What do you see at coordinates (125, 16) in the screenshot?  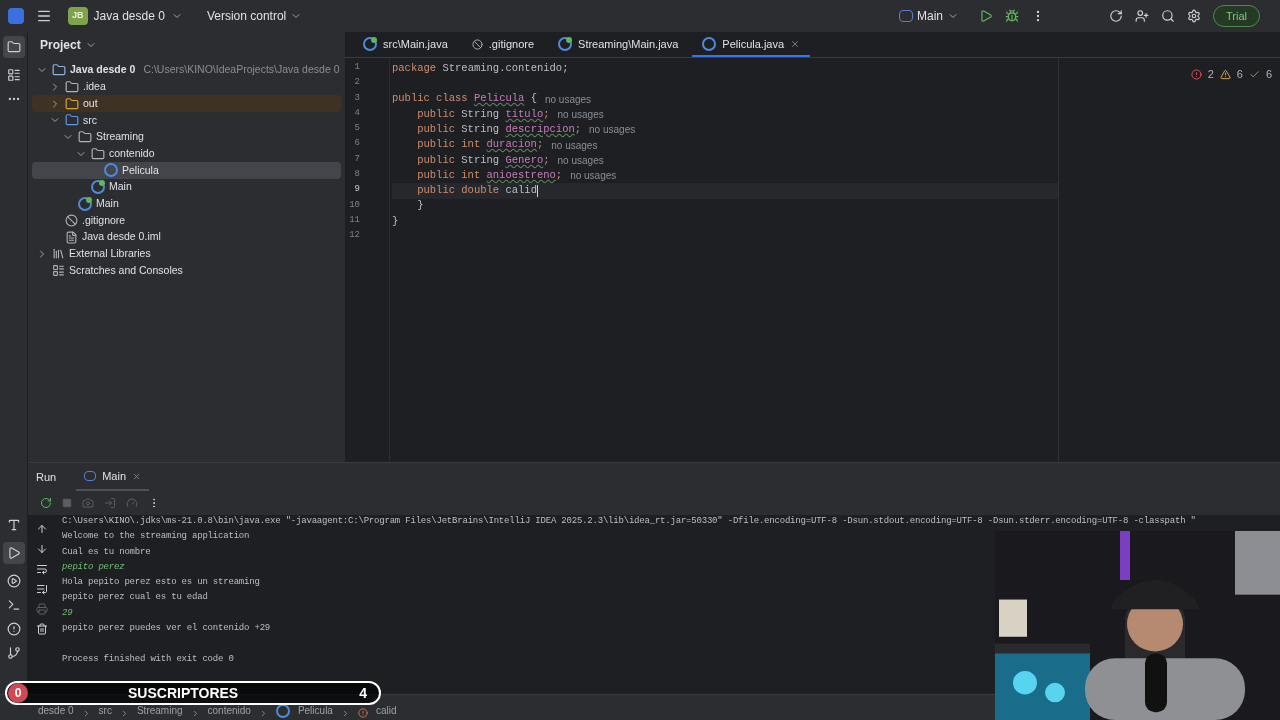 I see `project-selector: JB Java desde 0` at bounding box center [125, 16].